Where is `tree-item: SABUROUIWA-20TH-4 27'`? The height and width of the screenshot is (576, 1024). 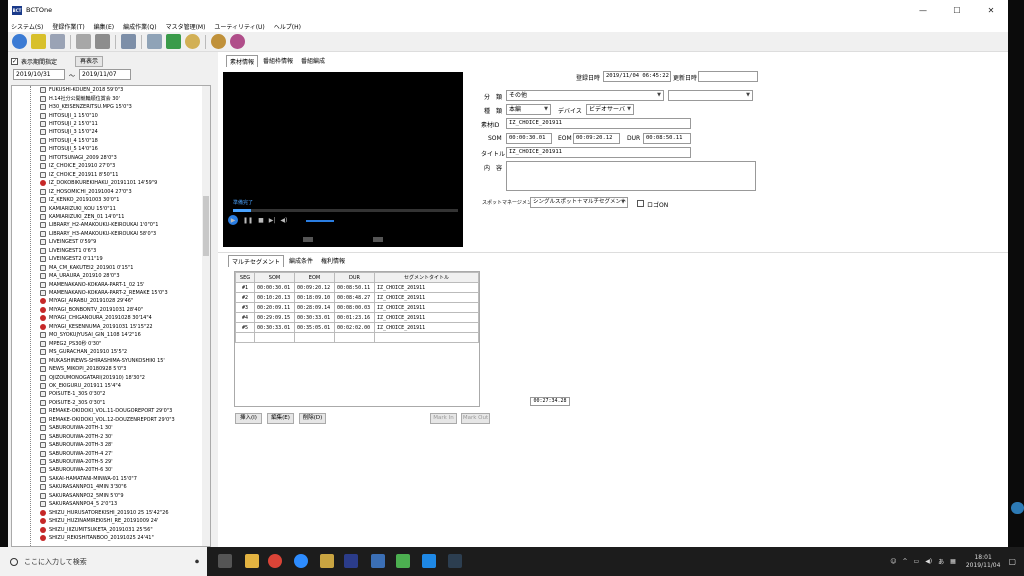
tree-item: SABUROUIWA-20TH-4 27' is located at coordinates (76, 453).